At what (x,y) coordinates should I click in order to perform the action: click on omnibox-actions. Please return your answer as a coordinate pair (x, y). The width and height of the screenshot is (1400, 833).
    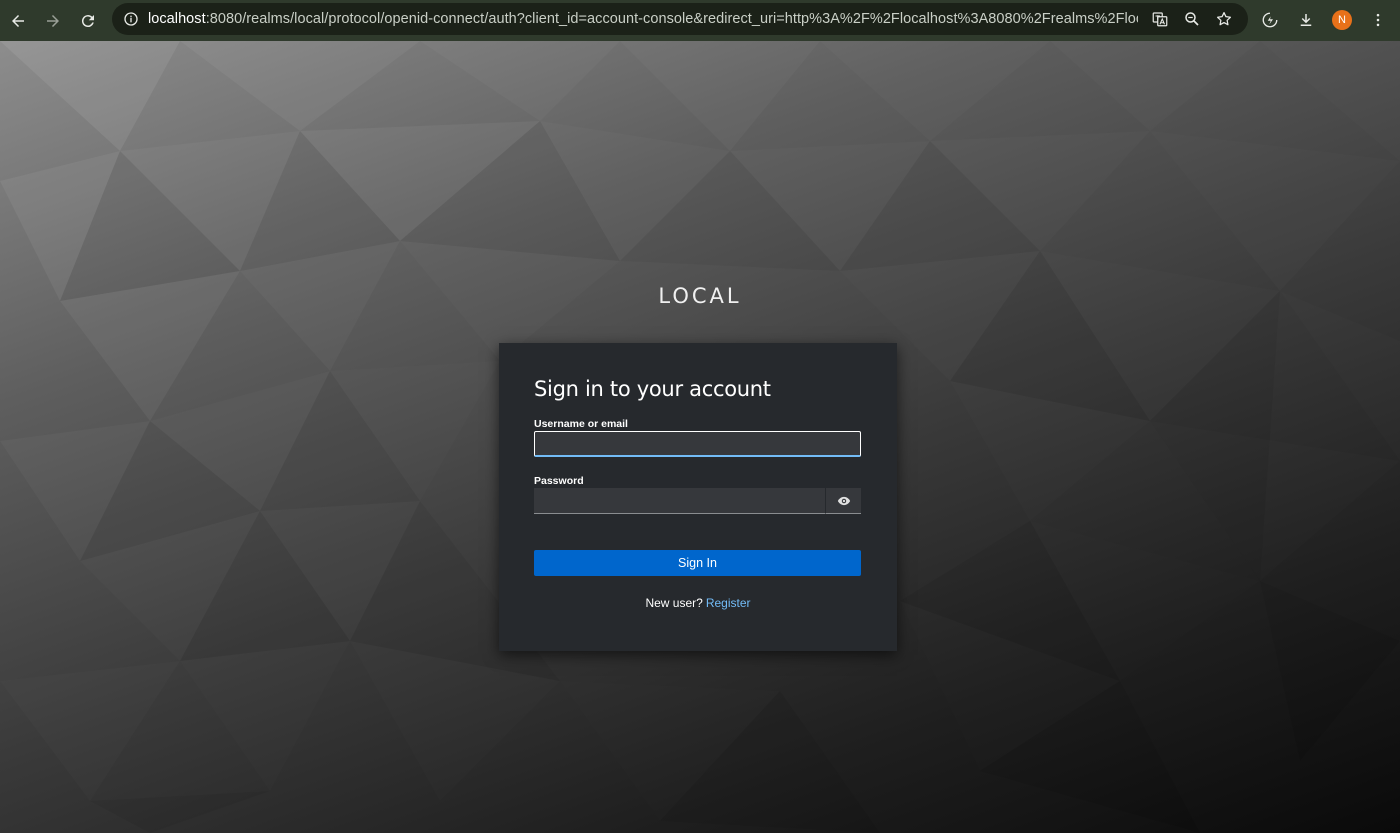
    Looking at the image, I should click on (1192, 19).